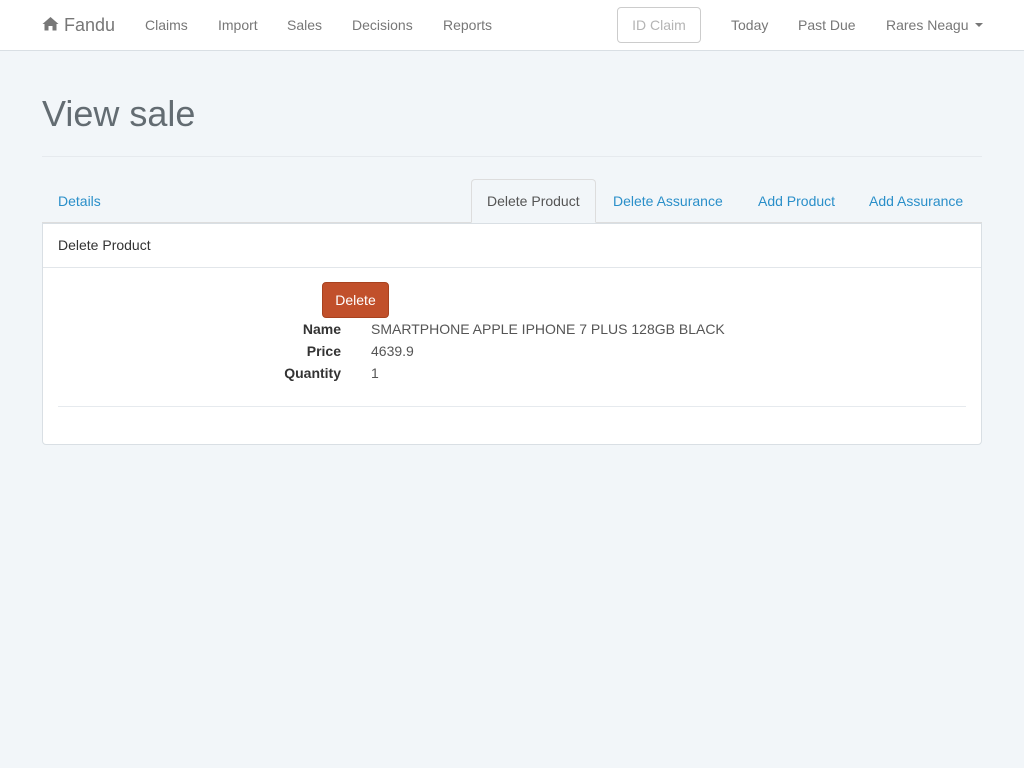  What do you see at coordinates (916, 201) in the screenshot?
I see `tab-add-assurance: Add Assurance` at bounding box center [916, 201].